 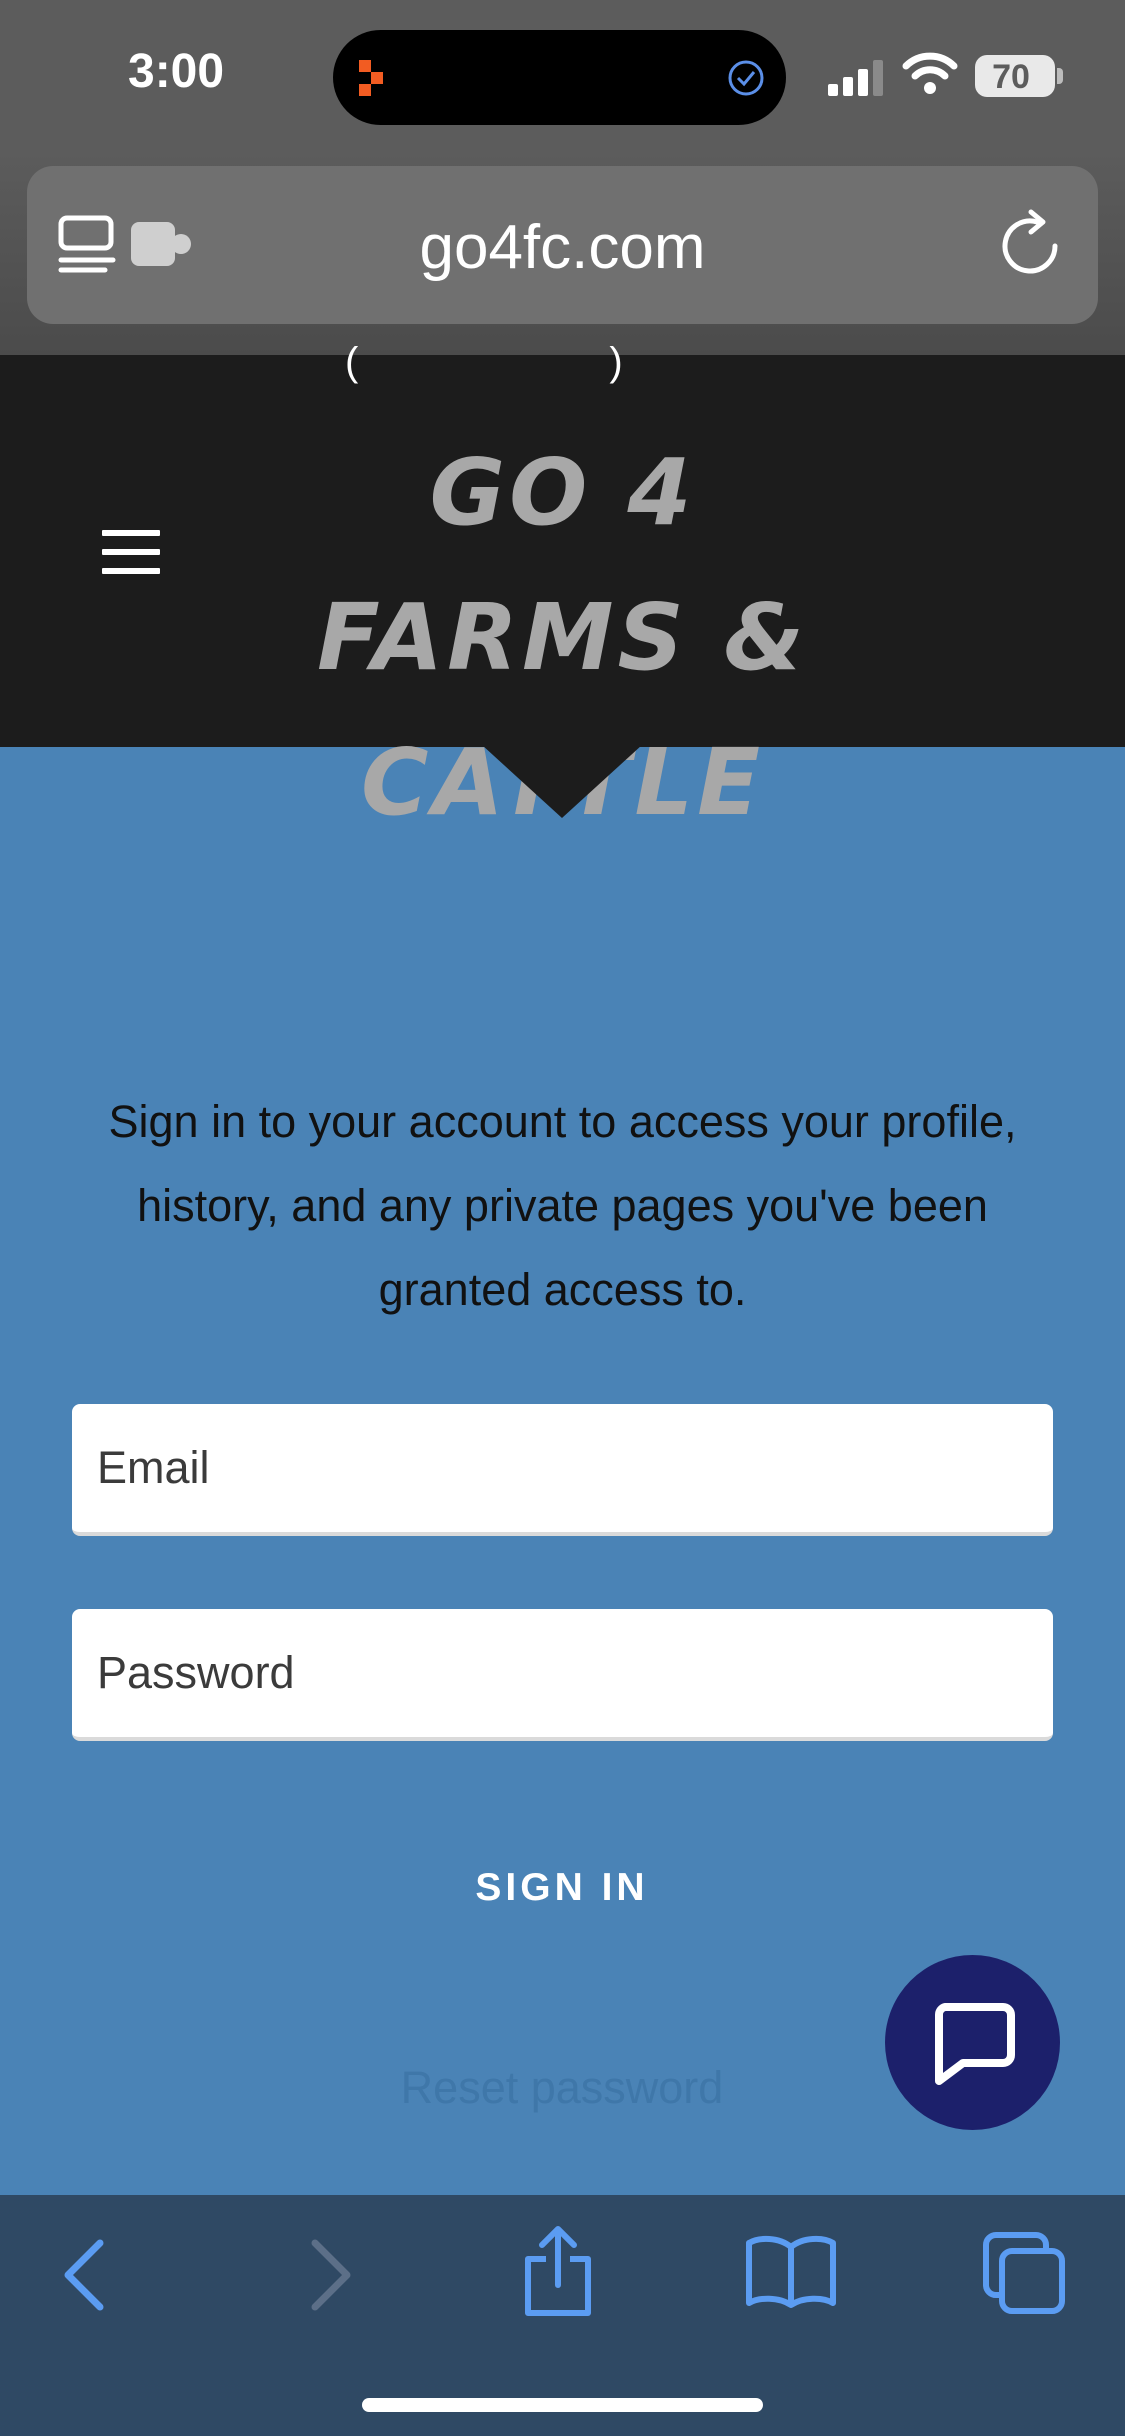 What do you see at coordinates (131, 552) in the screenshot?
I see `menu-icon` at bounding box center [131, 552].